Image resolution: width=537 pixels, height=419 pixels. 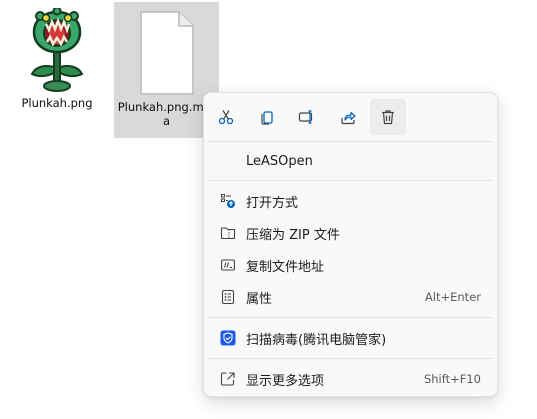 I want to click on menu-item-compress-zip: 压缩为 ZIP 文件, so click(x=350, y=233).